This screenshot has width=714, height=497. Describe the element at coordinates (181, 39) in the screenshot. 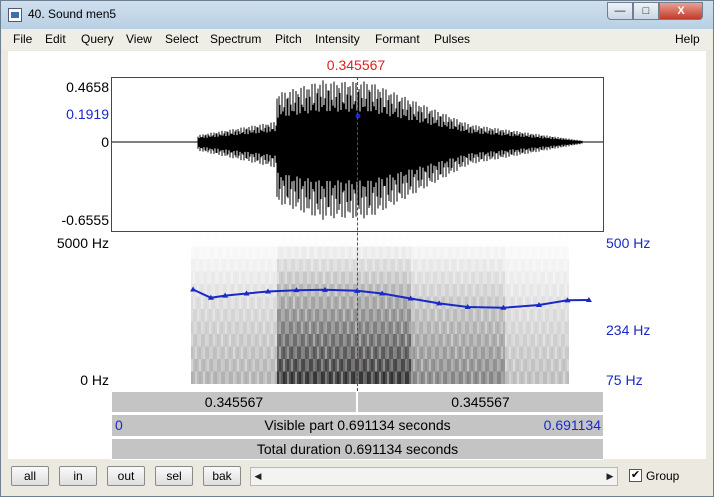

I see `menu-select: Select` at that location.